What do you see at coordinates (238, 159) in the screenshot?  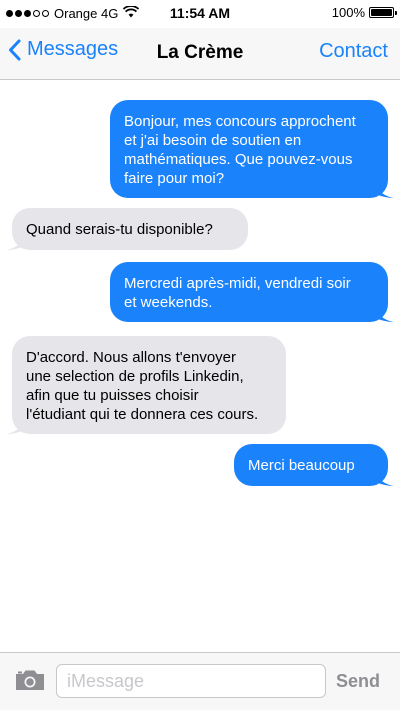 I see `message-line: mathématiques. Que pouvez-vous` at bounding box center [238, 159].